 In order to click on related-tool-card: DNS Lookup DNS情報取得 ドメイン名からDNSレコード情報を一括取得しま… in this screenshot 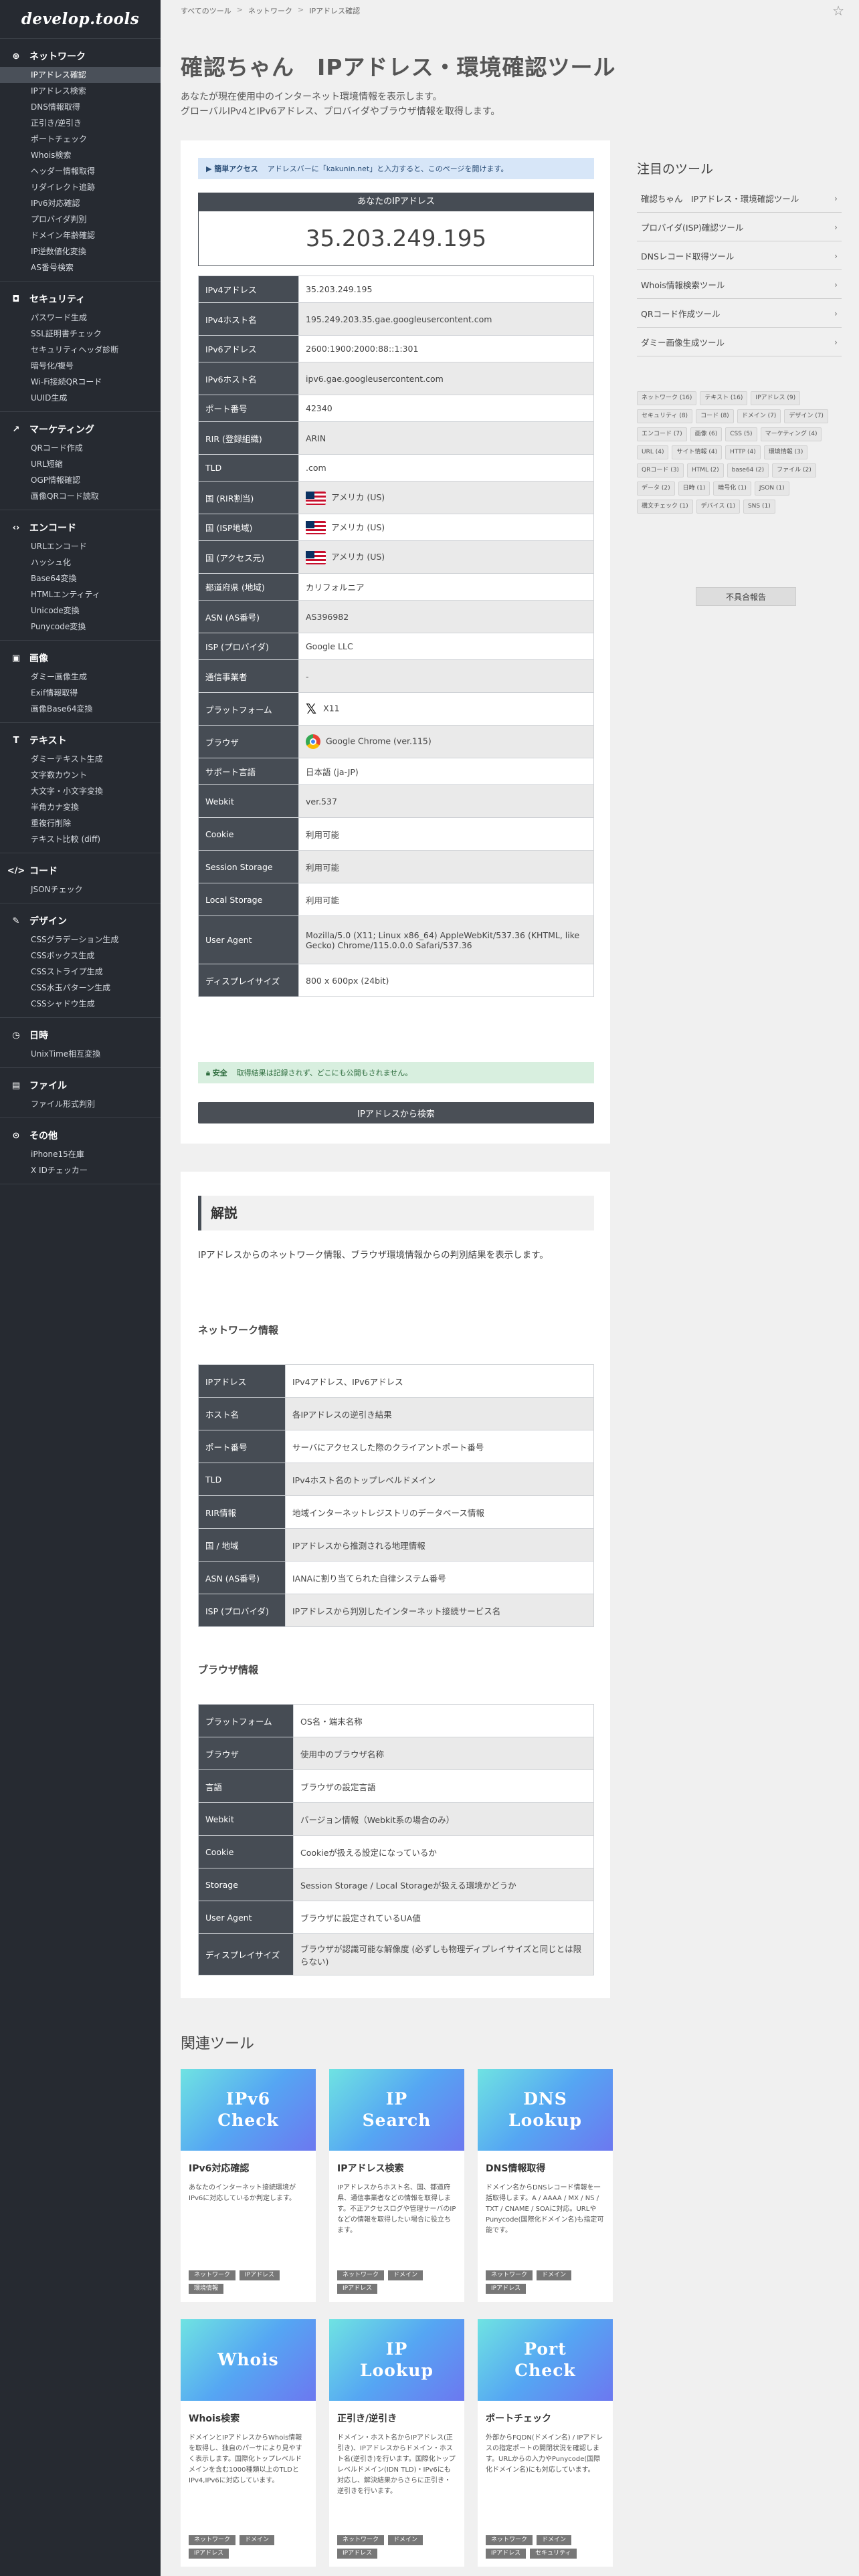, I will do `click(545, 2185)`.